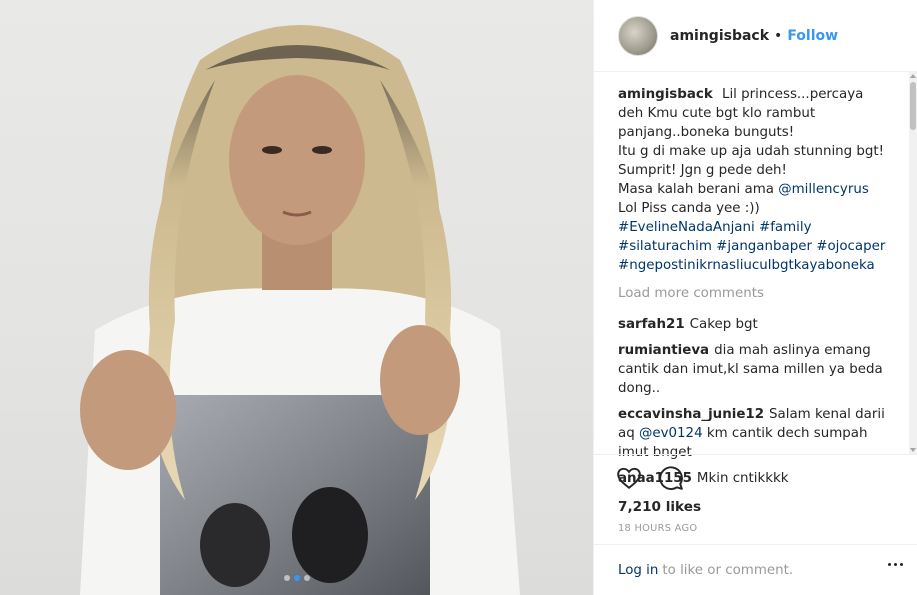 Image resolution: width=917 pixels, height=595 pixels. What do you see at coordinates (689, 208) in the screenshot?
I see `caption-line-3-post: Lol Piss canda yee :))` at bounding box center [689, 208].